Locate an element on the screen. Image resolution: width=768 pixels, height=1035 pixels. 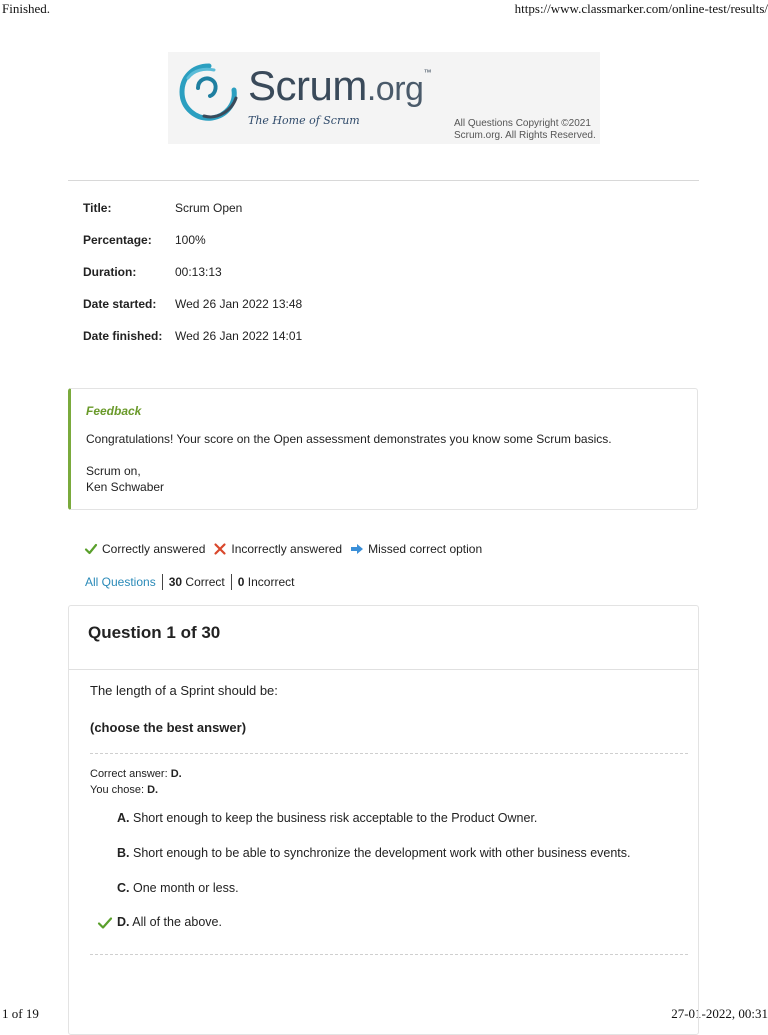
feedback-signature: Scrum on, Ken Schwaber is located at coordinates (125, 479).